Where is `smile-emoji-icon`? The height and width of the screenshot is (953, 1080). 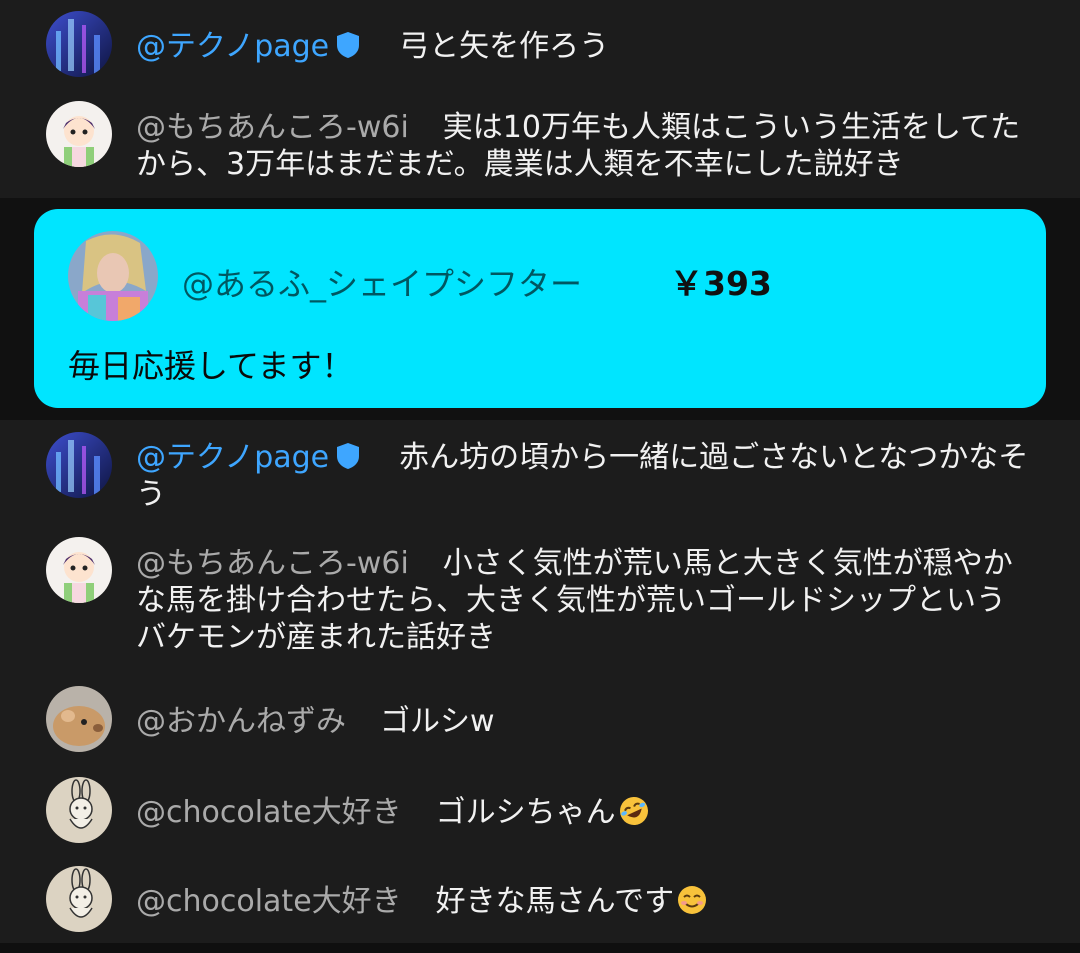 smile-emoji-icon is located at coordinates (692, 900).